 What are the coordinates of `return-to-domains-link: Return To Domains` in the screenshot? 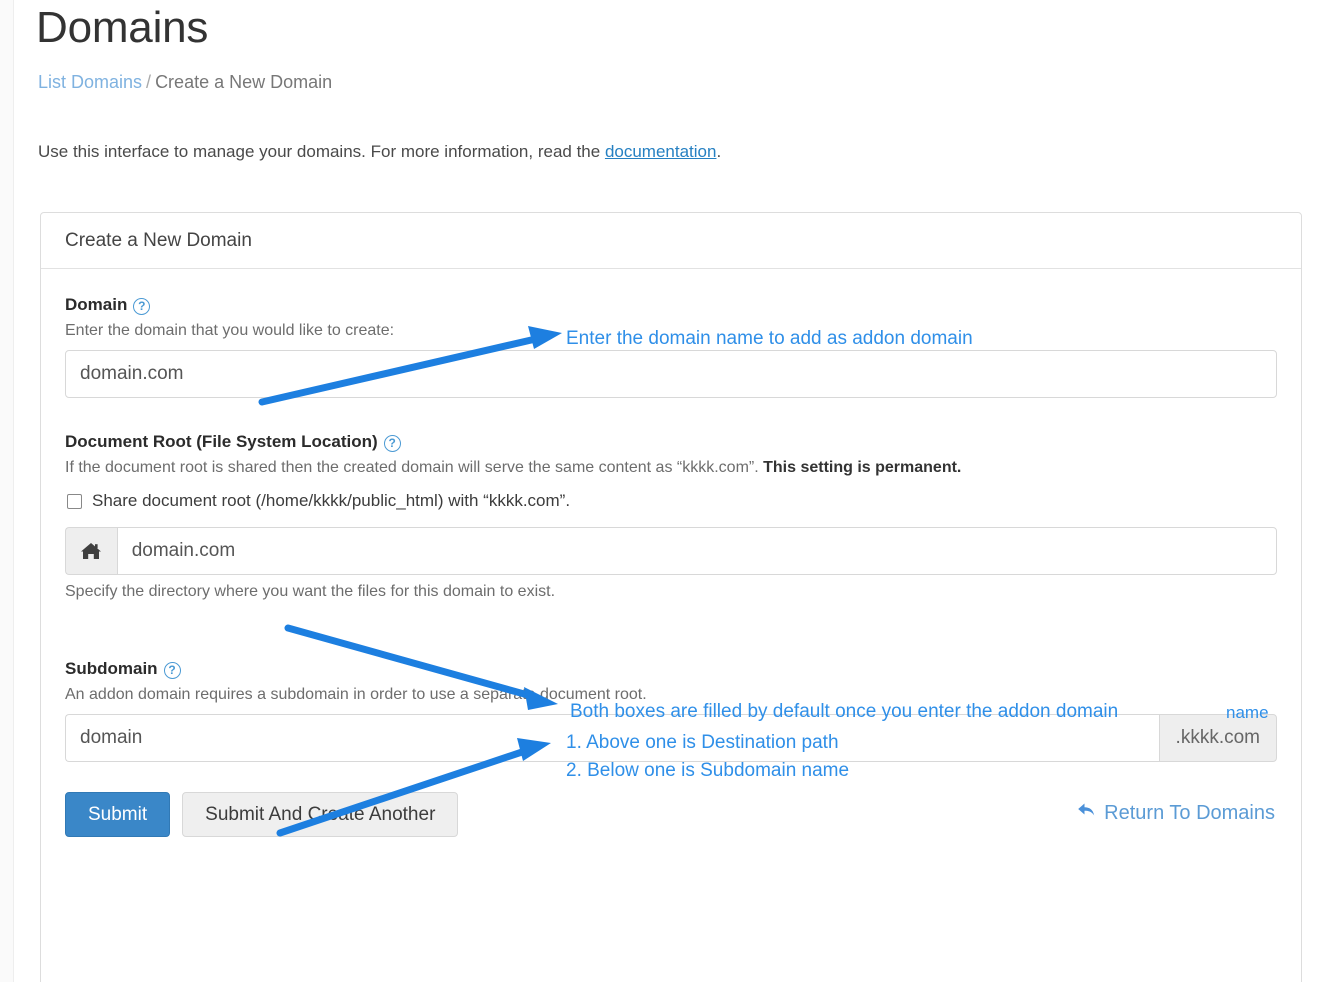 It's located at (1175, 813).